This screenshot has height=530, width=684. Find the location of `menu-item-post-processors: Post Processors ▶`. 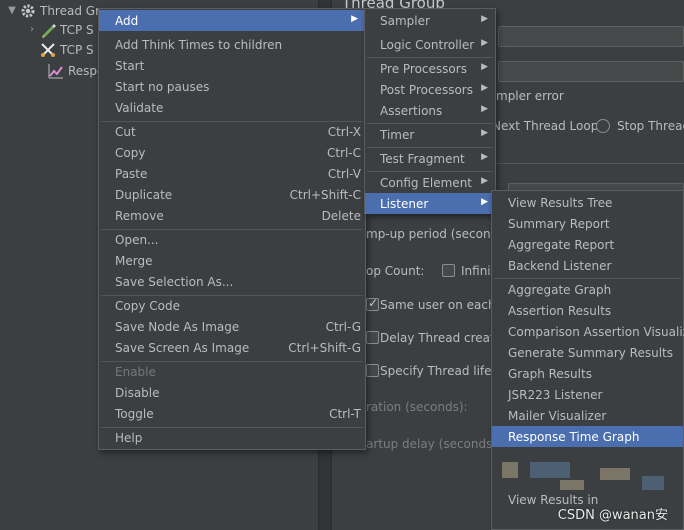

menu-item-post-processors: Post Processors ▶ is located at coordinates (430, 89).